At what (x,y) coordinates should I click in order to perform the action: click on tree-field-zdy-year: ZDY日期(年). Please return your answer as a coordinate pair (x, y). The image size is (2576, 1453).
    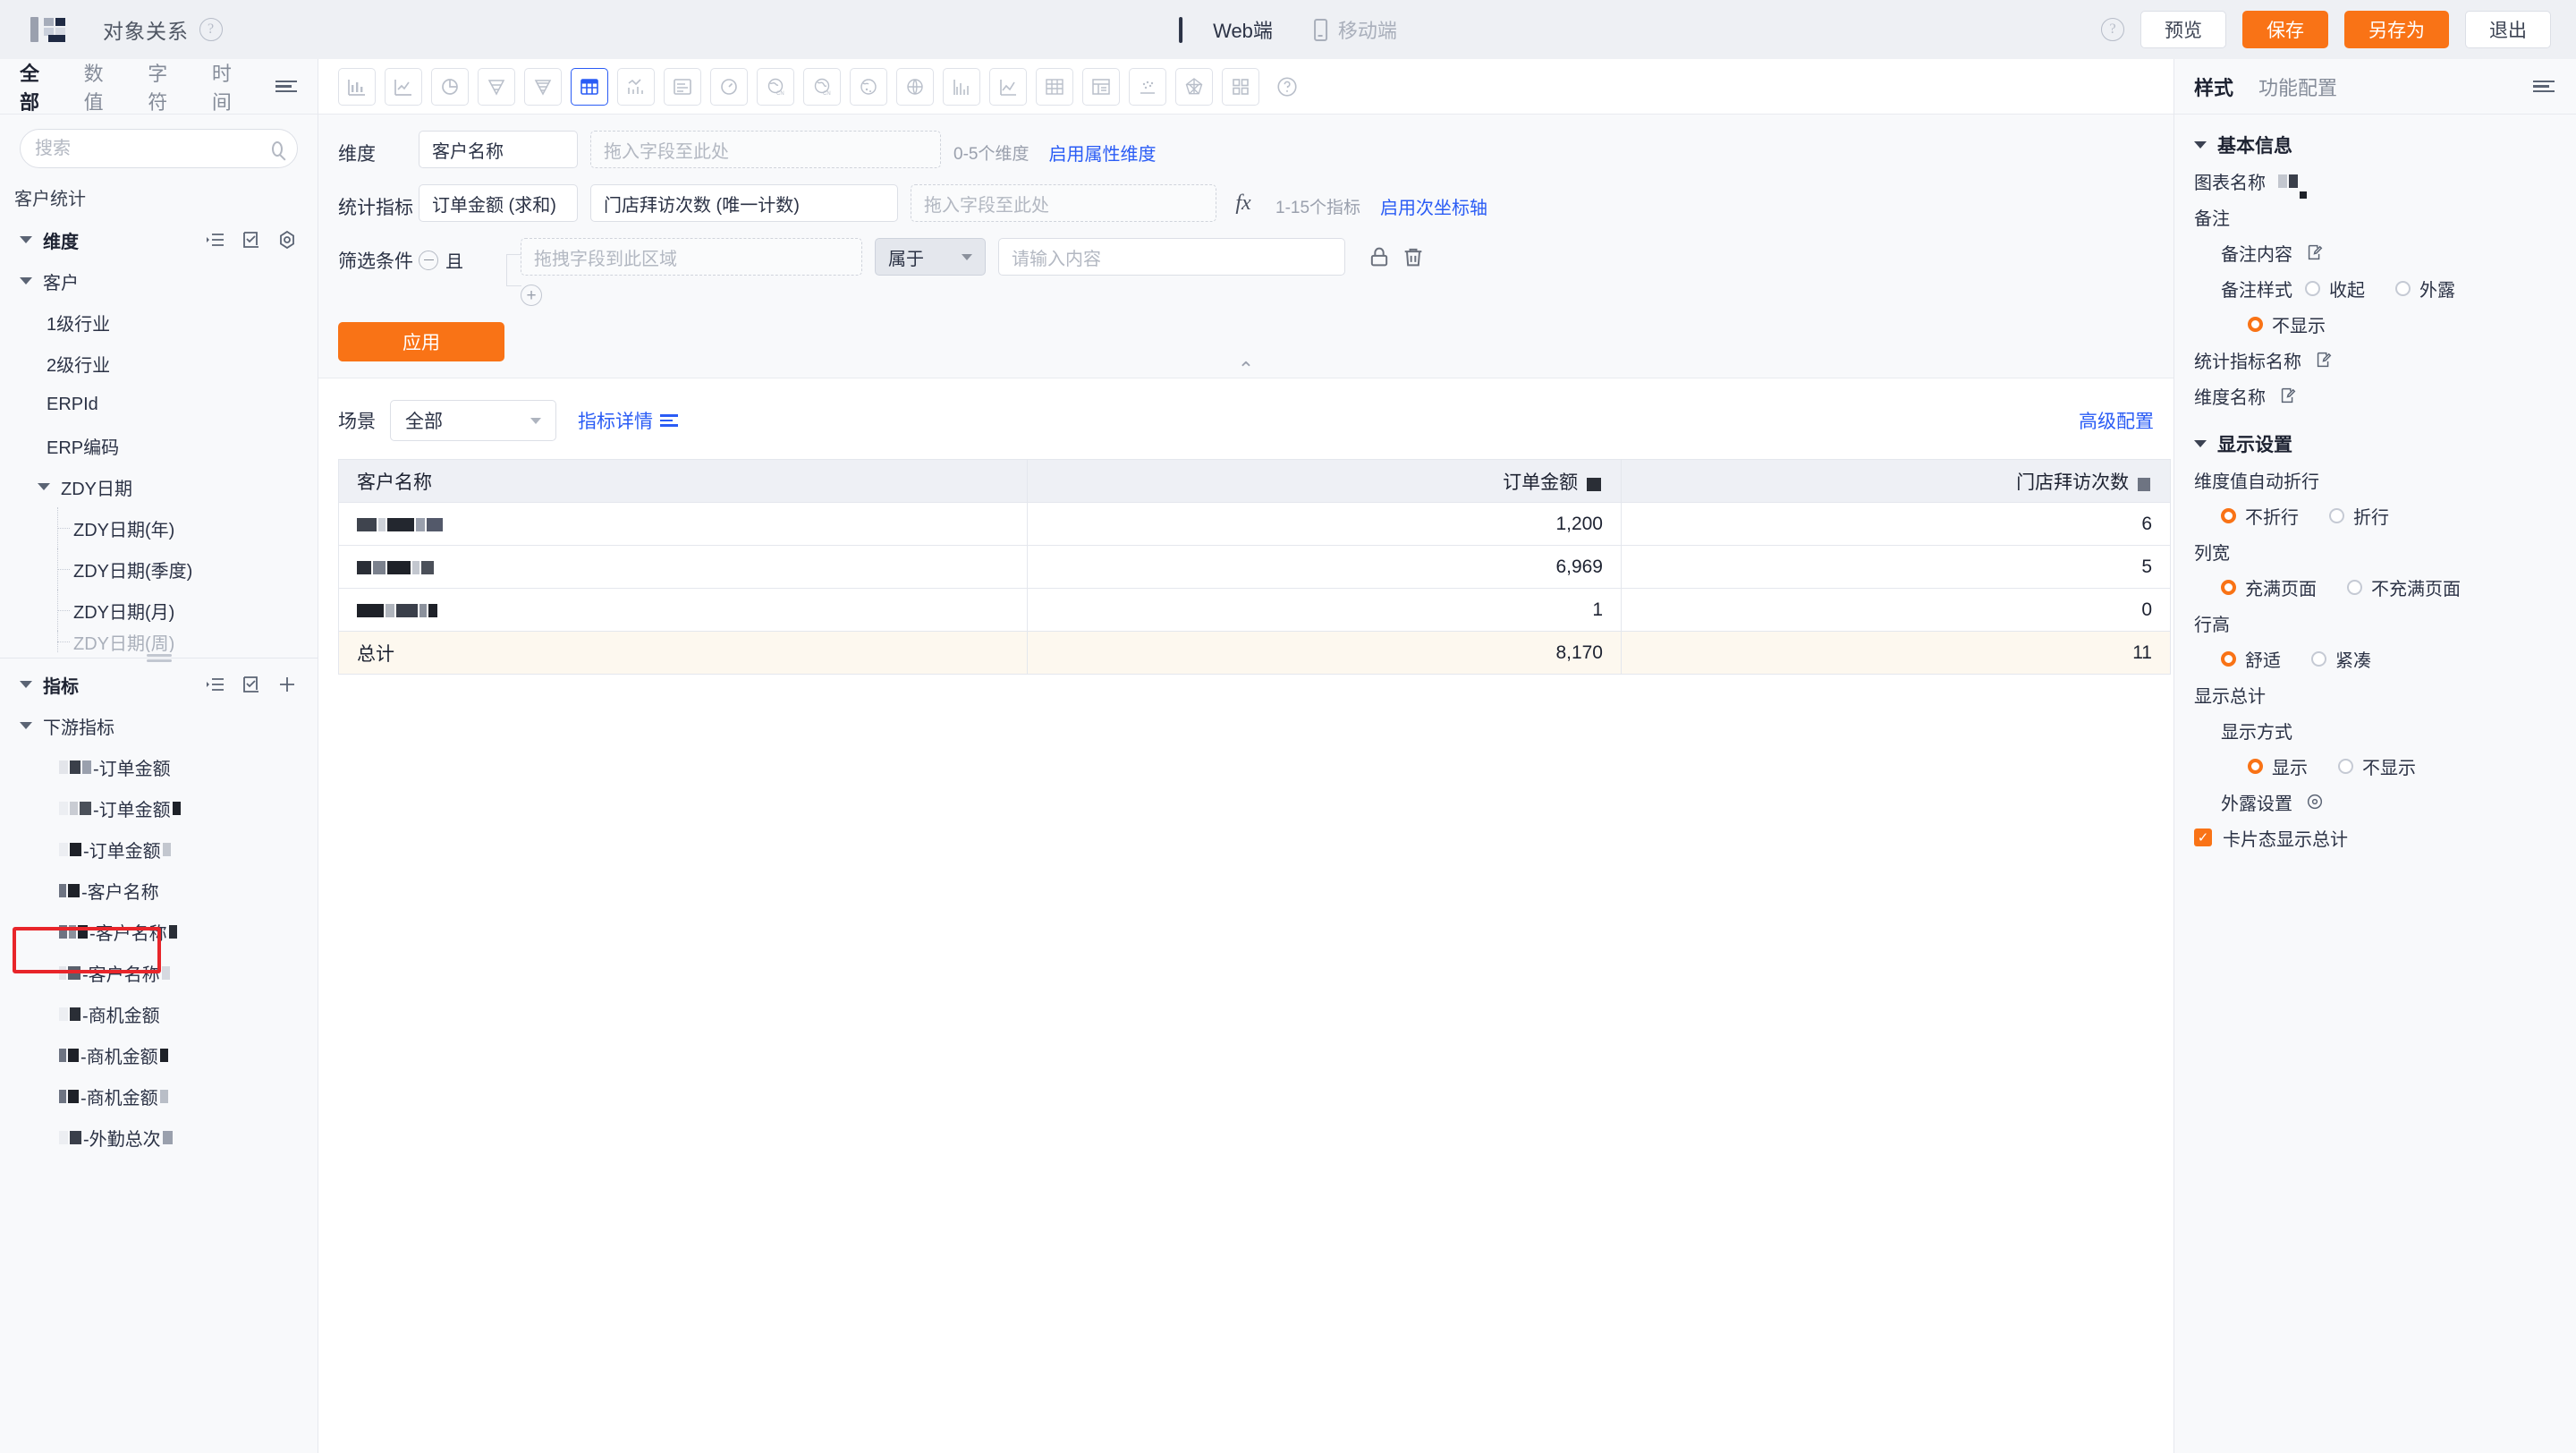
    Looking at the image, I should click on (159, 527).